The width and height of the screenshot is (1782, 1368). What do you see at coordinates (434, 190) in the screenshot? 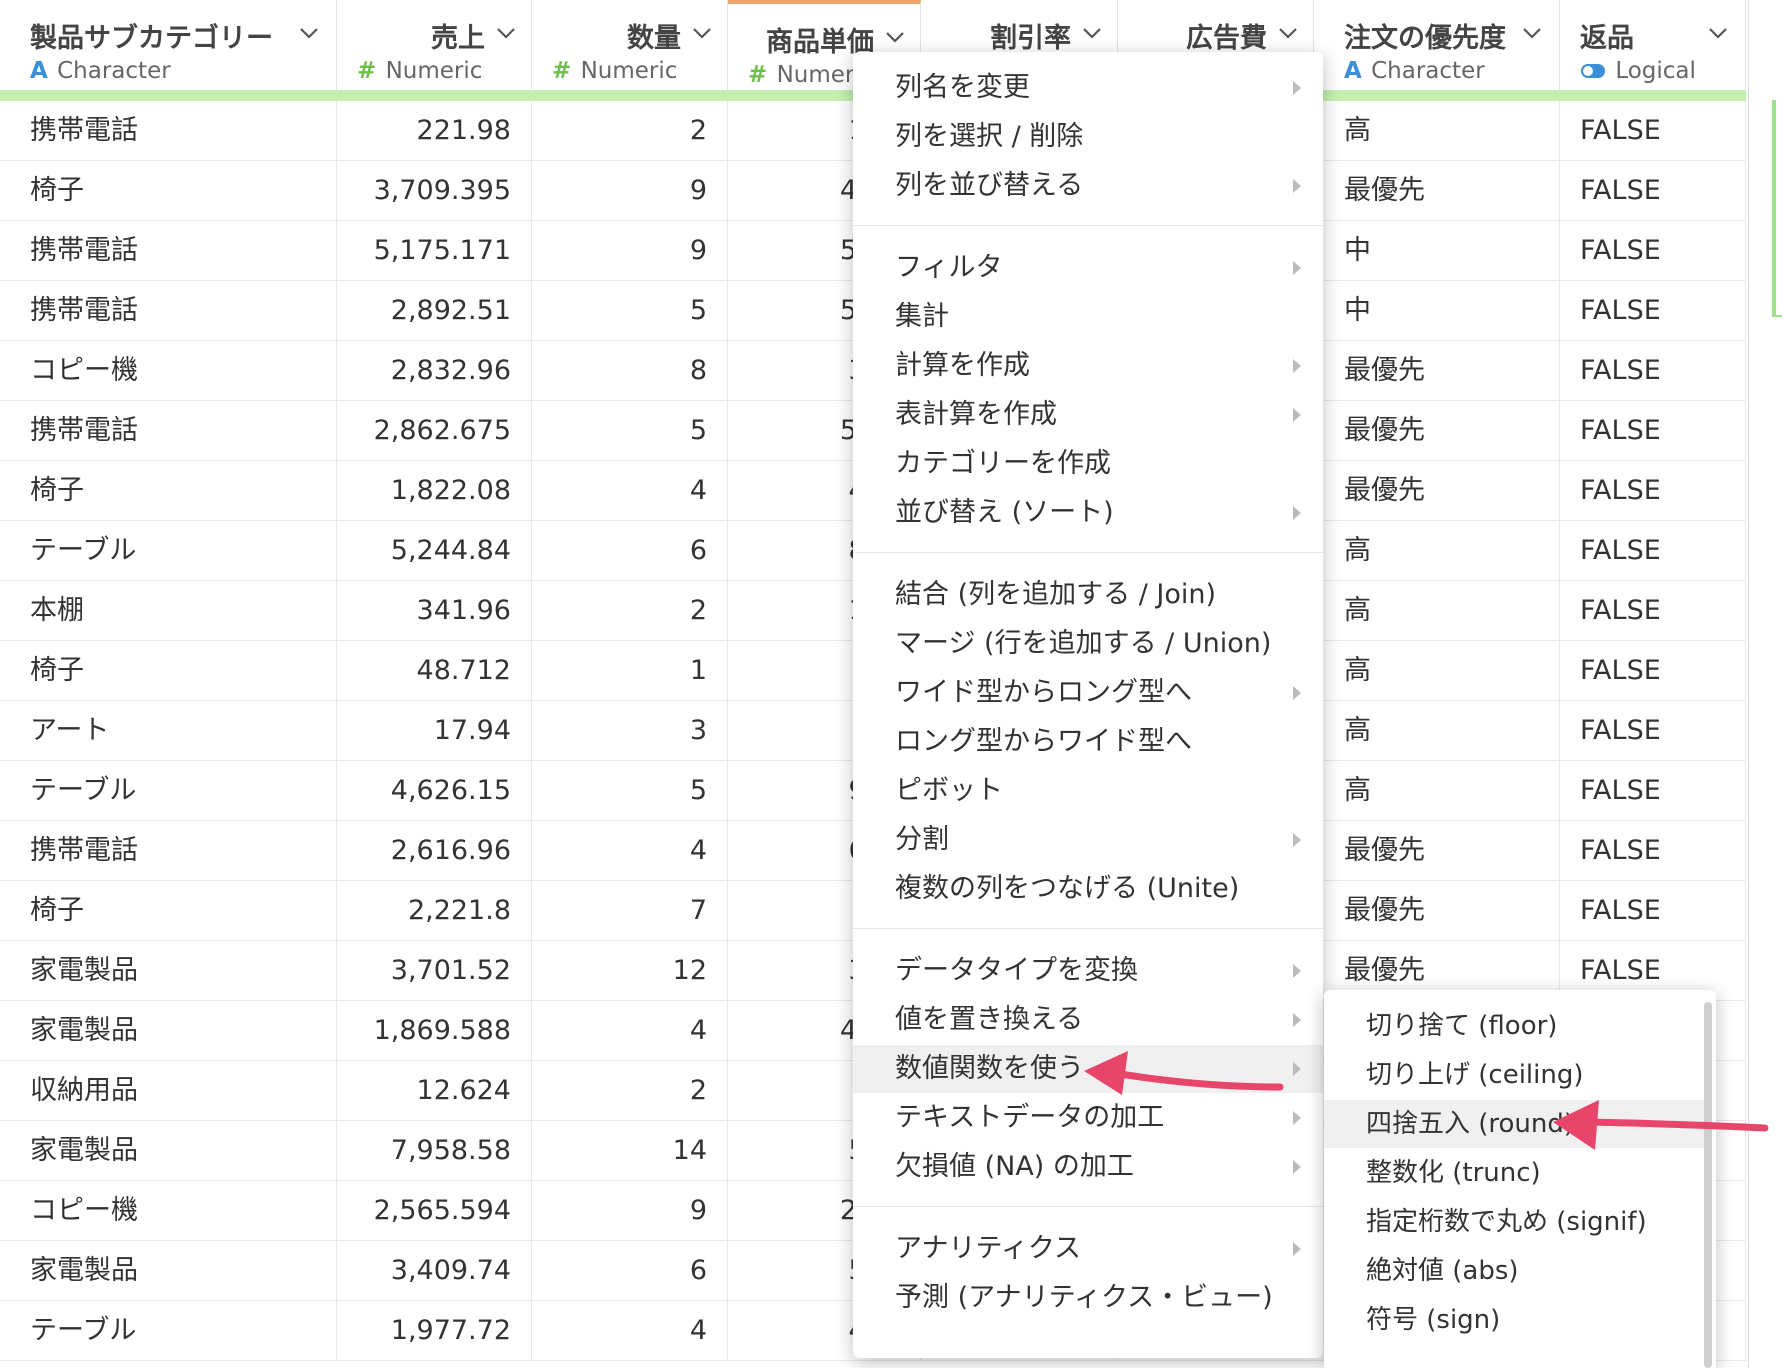
I see `cell-sales: 3,709.395` at bounding box center [434, 190].